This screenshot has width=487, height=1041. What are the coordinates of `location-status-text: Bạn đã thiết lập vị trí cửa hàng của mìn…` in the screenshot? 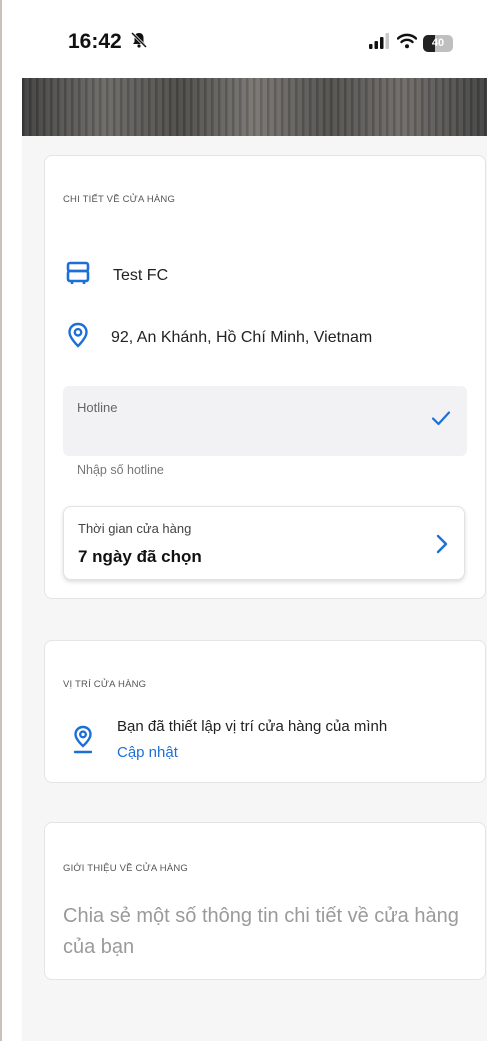 It's located at (252, 726).